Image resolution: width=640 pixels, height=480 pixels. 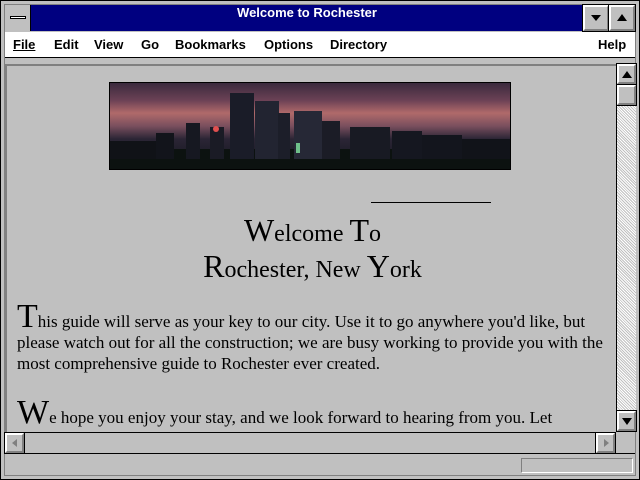 What do you see at coordinates (259, 230) in the screenshot?
I see `heading-cap: W` at bounding box center [259, 230].